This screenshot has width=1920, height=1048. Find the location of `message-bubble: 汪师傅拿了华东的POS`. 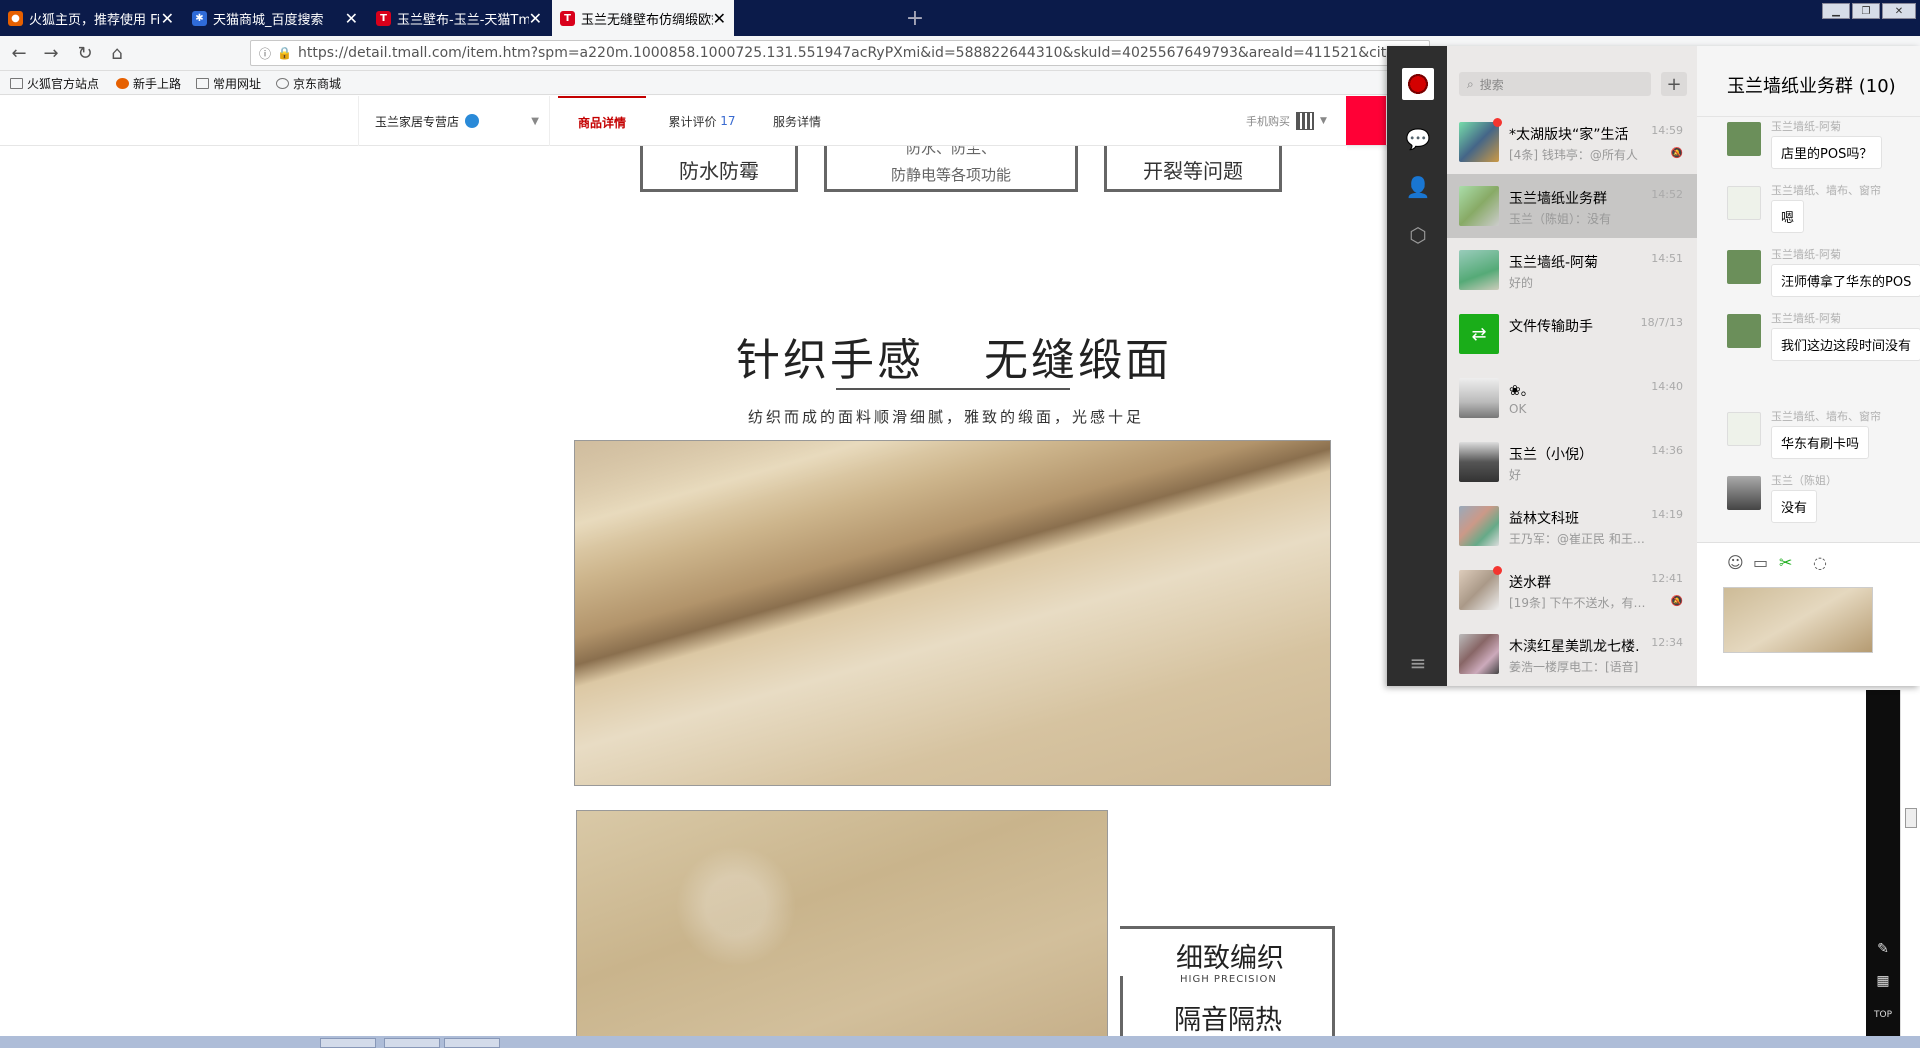

message-bubble: 汪师傅拿了华东的POS is located at coordinates (1845, 280).